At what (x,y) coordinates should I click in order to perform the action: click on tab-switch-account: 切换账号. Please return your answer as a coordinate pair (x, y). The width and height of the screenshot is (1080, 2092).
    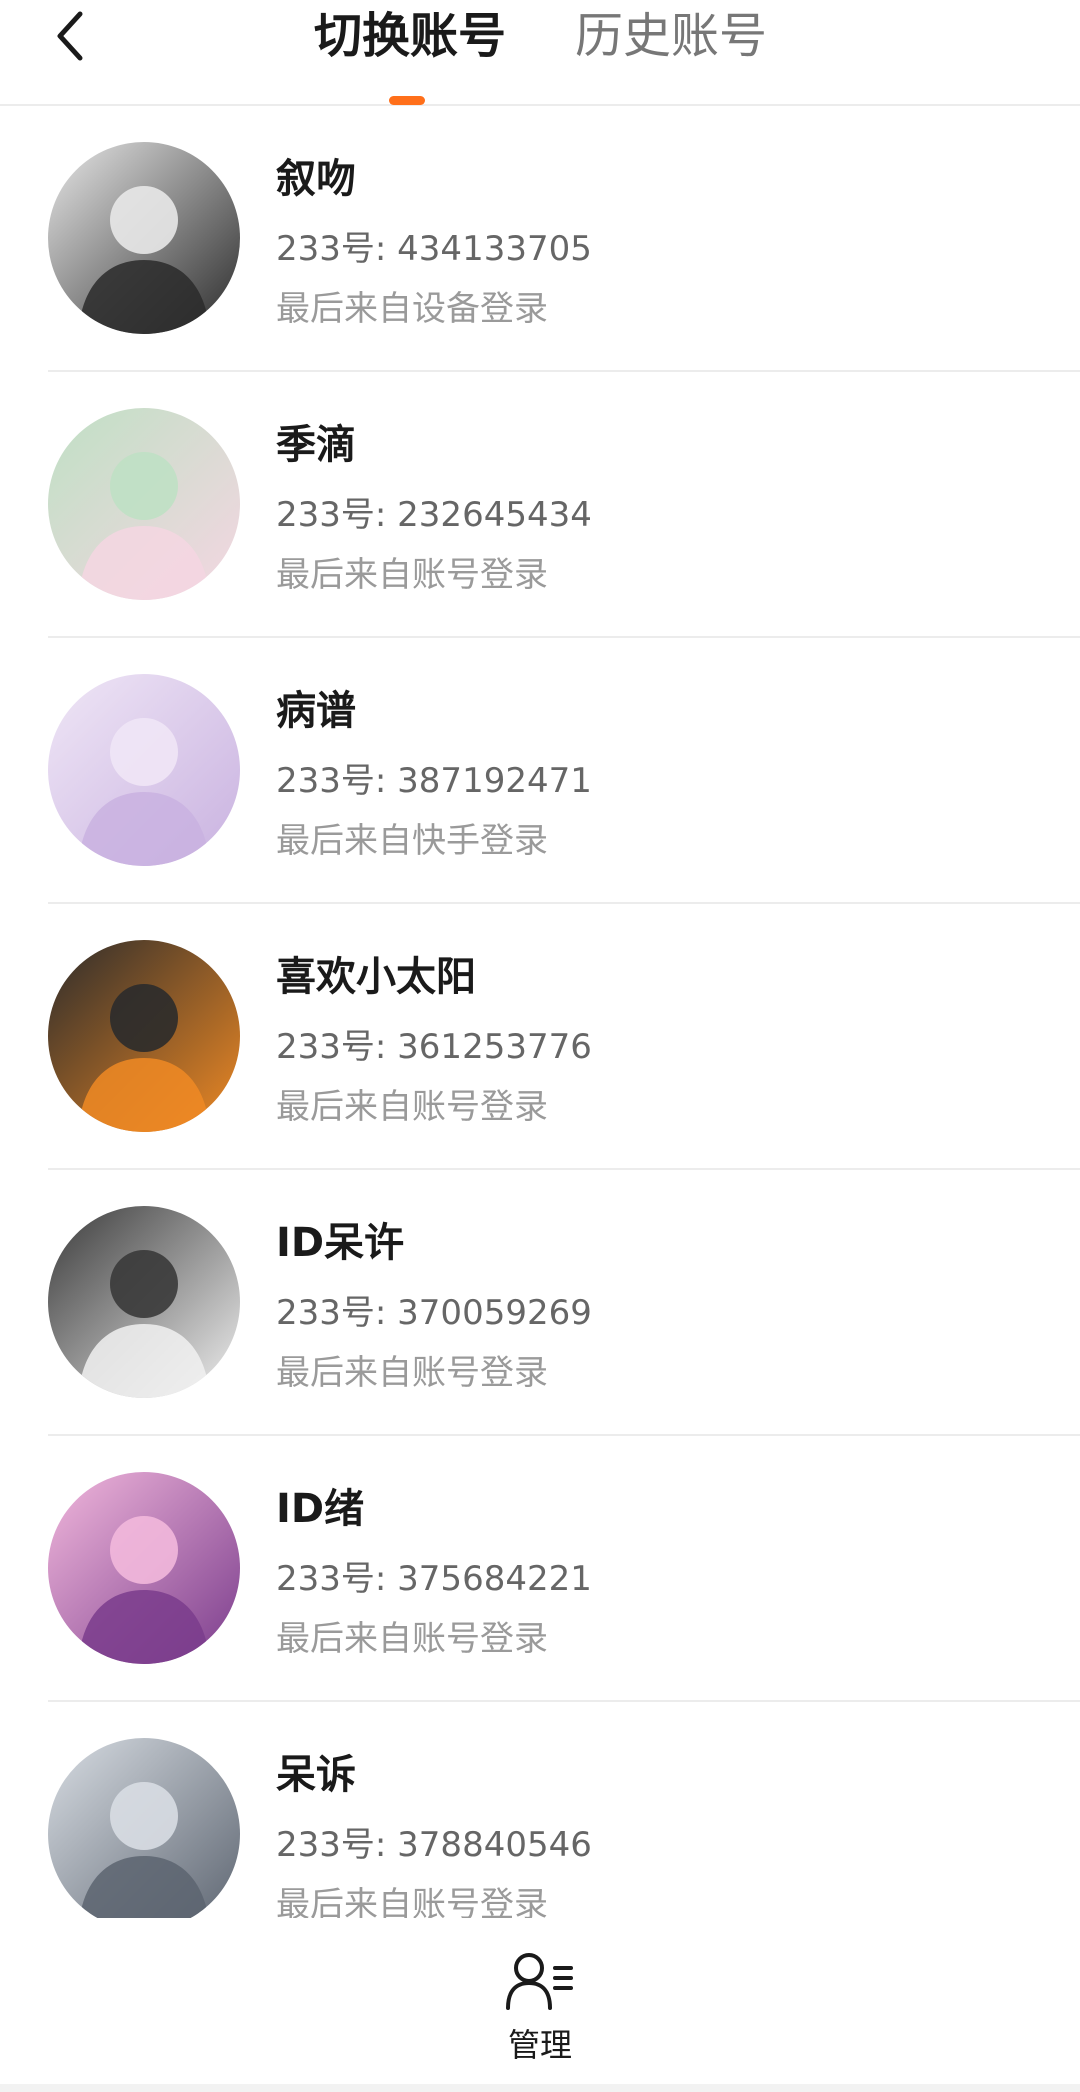
    Looking at the image, I should click on (410, 36).